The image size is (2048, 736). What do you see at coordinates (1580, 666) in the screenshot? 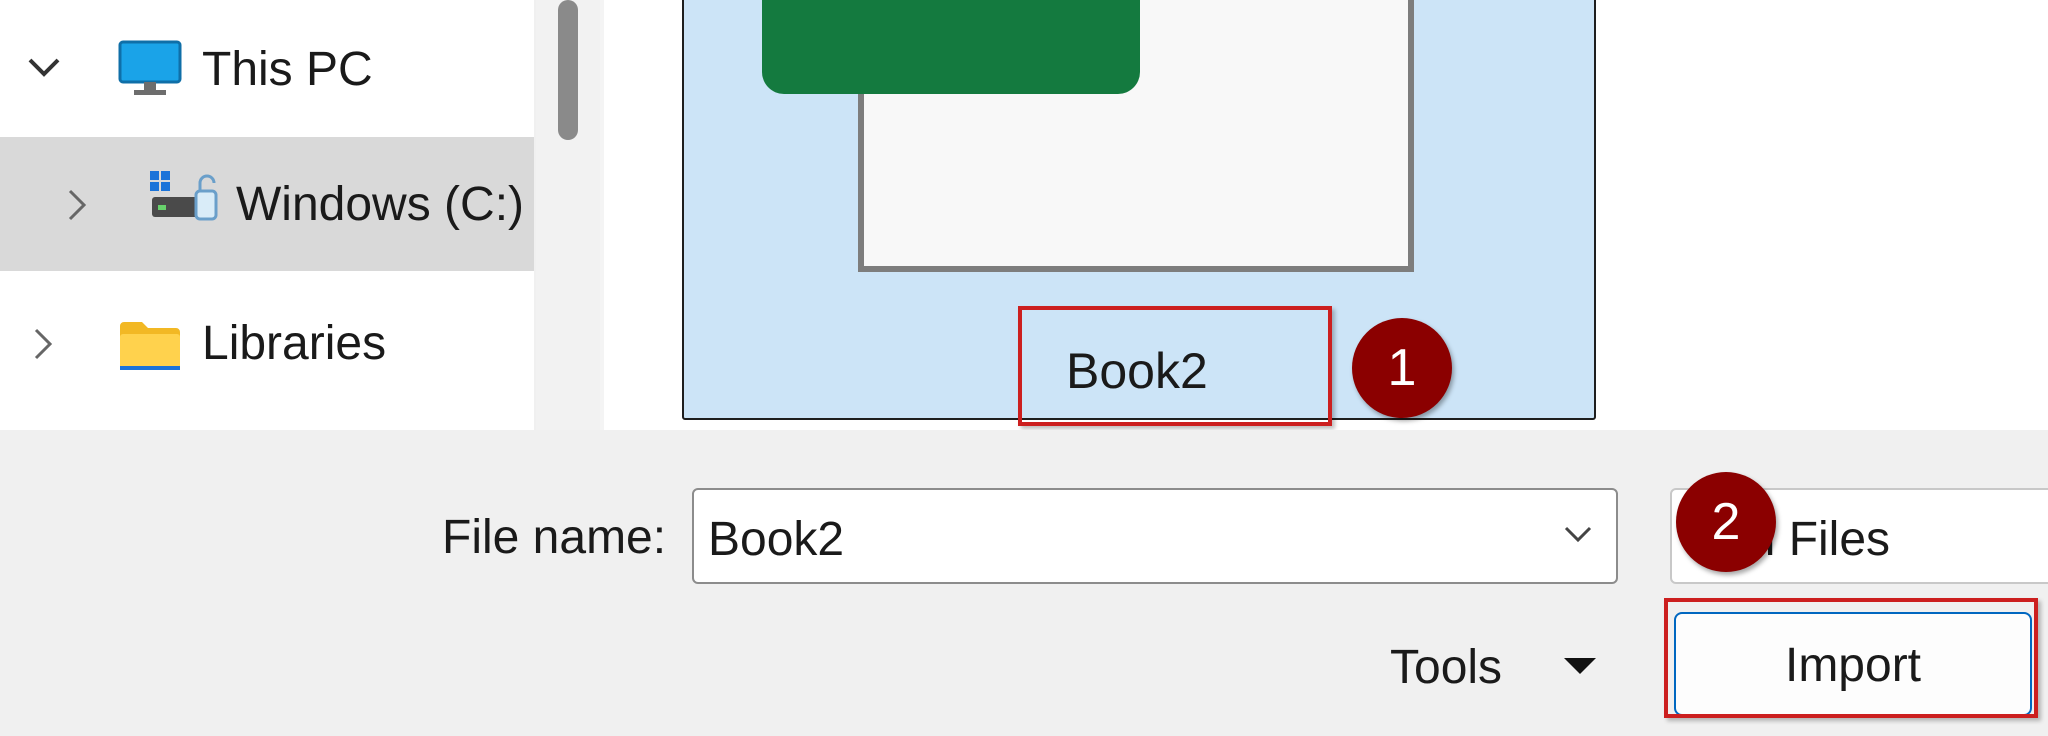
I see `caret-down-icon` at bounding box center [1580, 666].